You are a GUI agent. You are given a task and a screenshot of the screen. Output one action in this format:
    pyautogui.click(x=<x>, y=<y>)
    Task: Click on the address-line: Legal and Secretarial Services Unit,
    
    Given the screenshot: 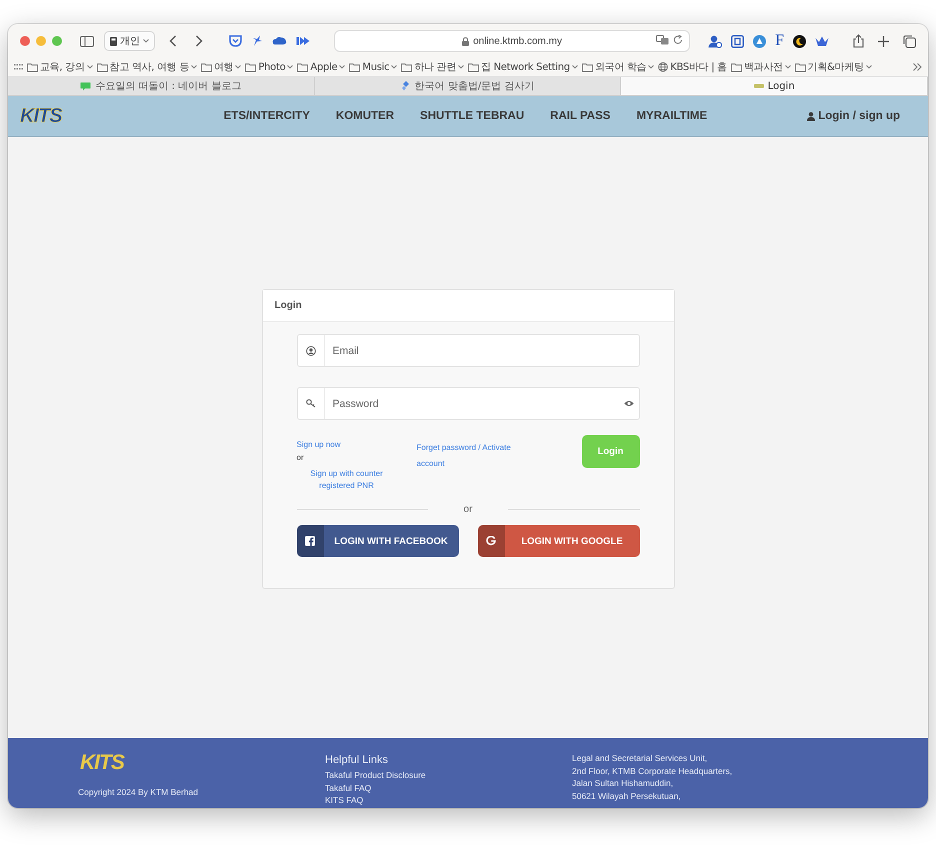 What is the action you would take?
    pyautogui.click(x=640, y=758)
    